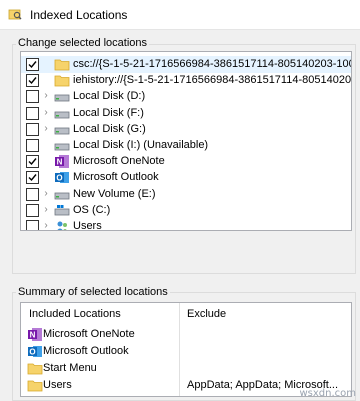  Describe the element at coordinates (186, 334) in the screenshot. I see `summary-row: N Microsoft OneNote` at that location.